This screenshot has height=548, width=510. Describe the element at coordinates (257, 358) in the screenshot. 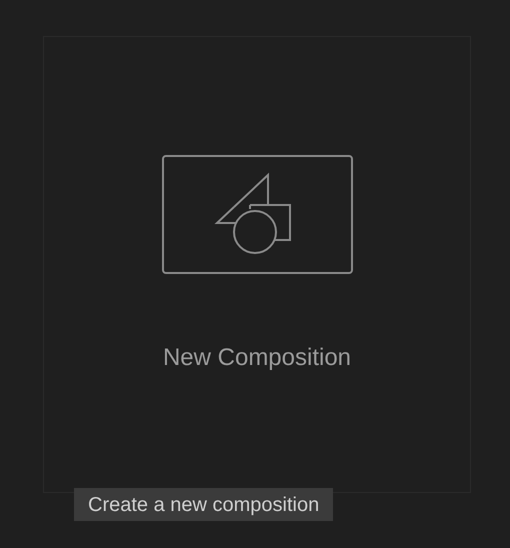

I see `card-title: New Composition` at that location.